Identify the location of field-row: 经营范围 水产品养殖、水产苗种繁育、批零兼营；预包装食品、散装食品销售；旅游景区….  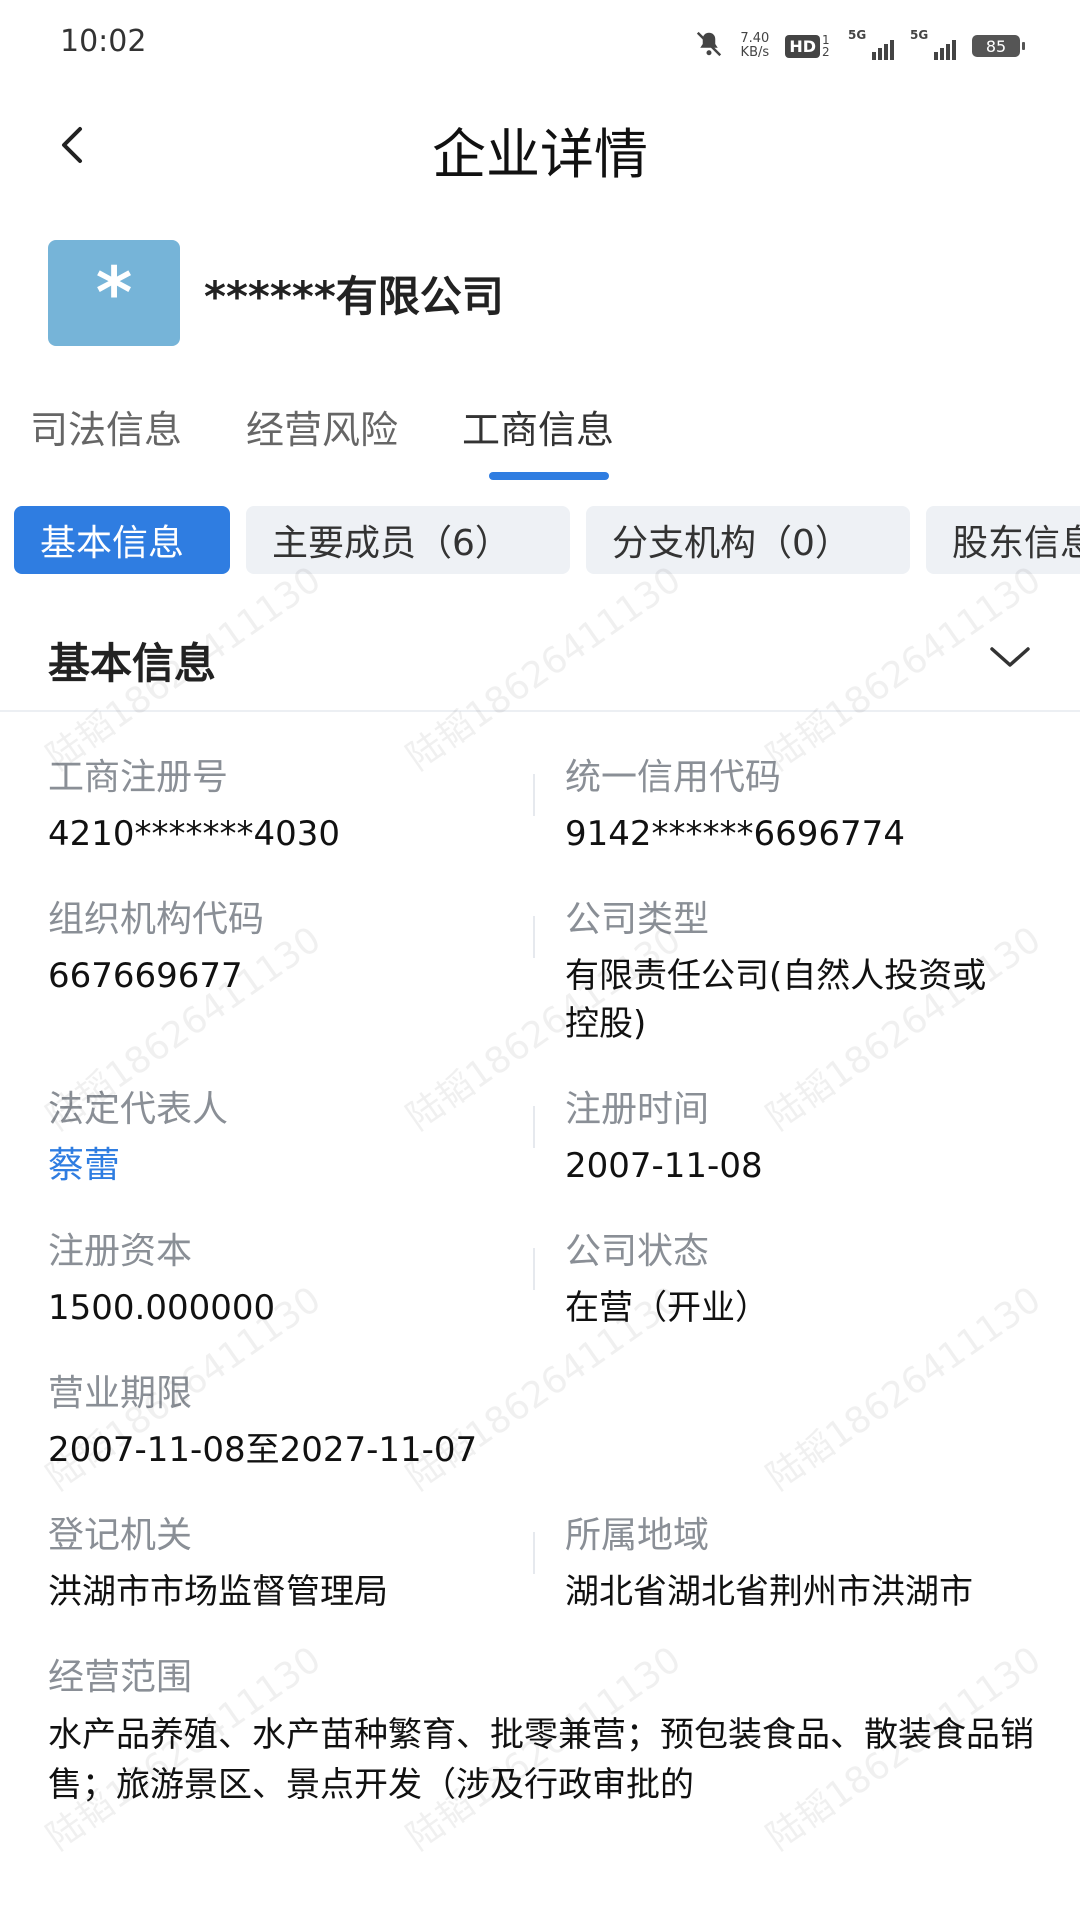
(548, 1730).